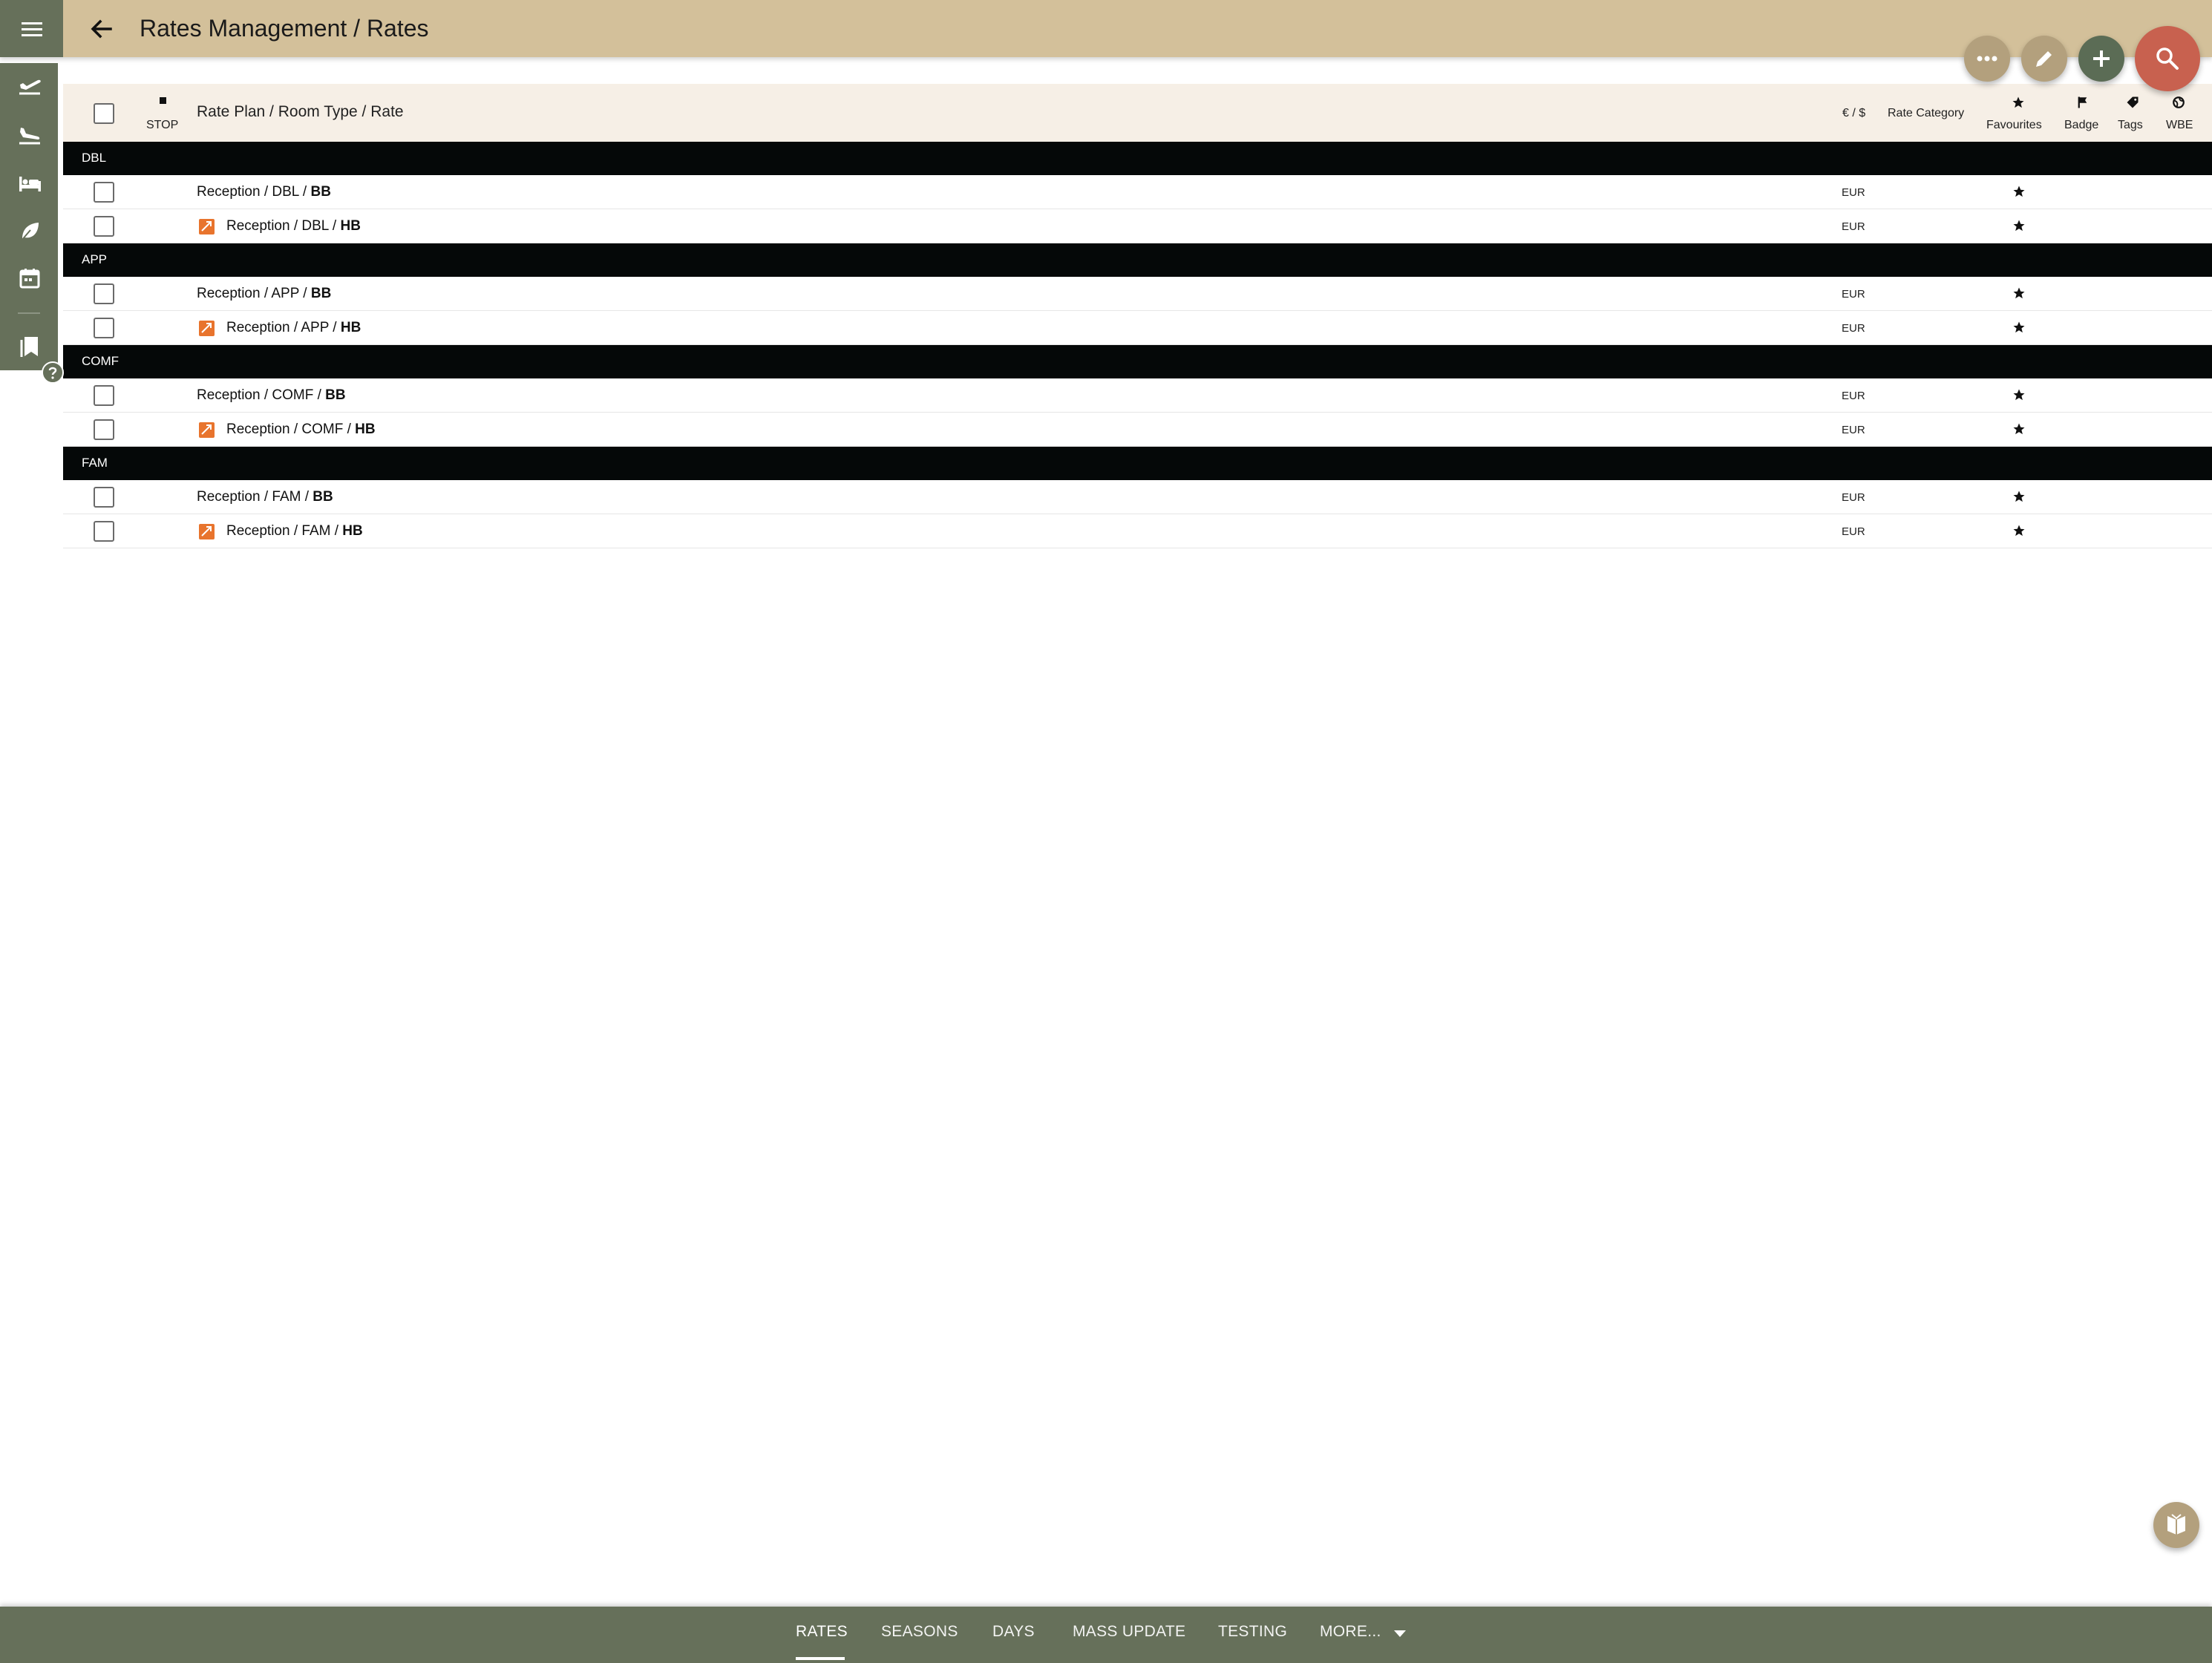 Image resolution: width=2212 pixels, height=1663 pixels. What do you see at coordinates (94, 158) in the screenshot?
I see `group-label: DBL` at bounding box center [94, 158].